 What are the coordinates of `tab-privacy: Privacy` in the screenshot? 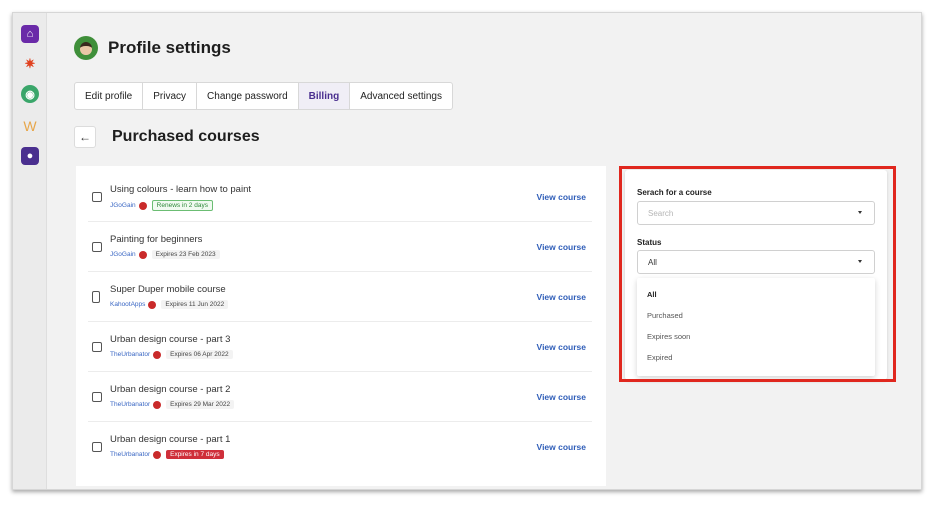 It's located at (170, 96).